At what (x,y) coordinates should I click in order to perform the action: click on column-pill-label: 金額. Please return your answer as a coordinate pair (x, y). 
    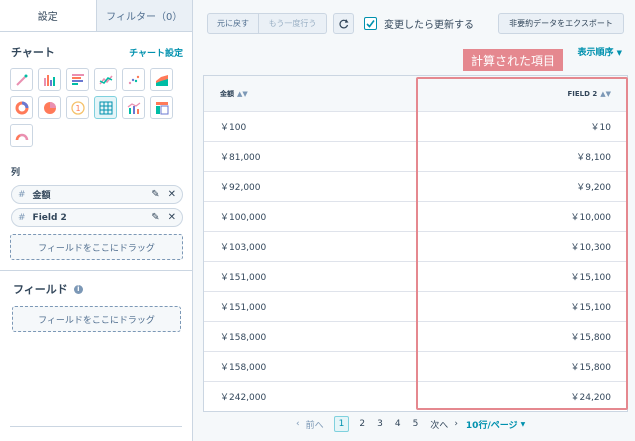
    Looking at the image, I should click on (41, 196).